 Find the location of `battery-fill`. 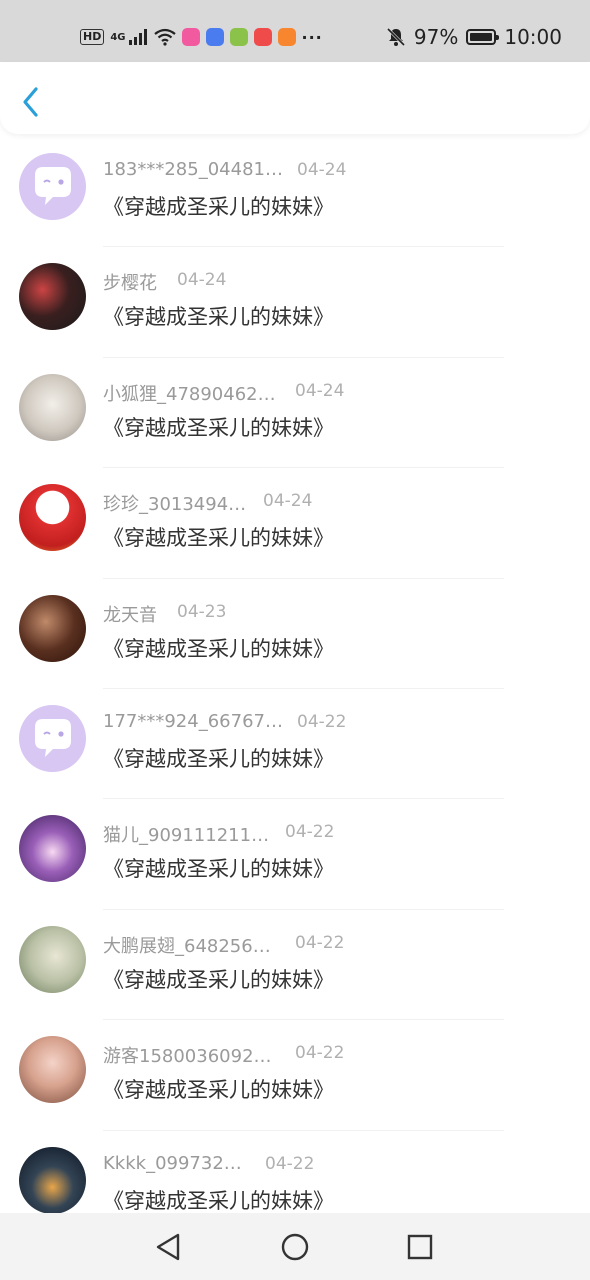

battery-fill is located at coordinates (481, 37).